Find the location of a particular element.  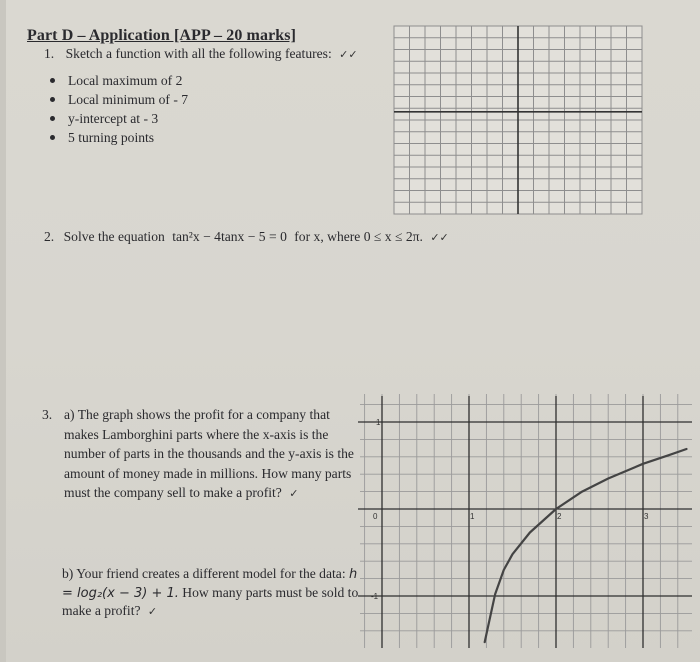

question-number: 2. is located at coordinates (49, 236).